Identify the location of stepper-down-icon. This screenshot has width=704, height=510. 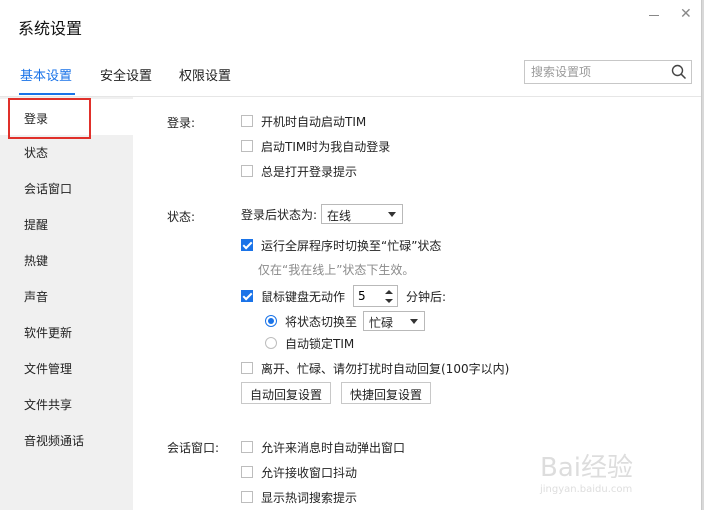
(389, 301).